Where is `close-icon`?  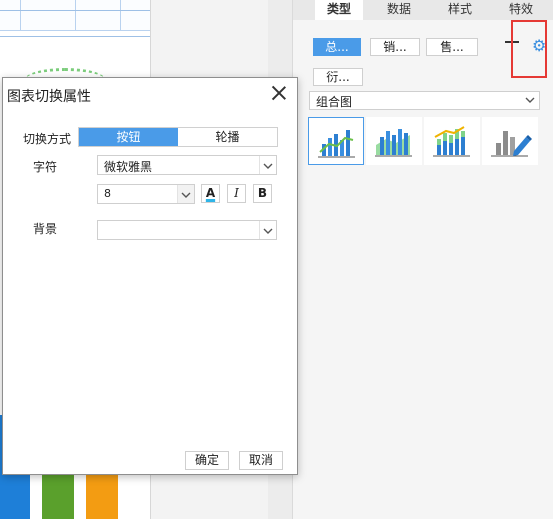
close-icon is located at coordinates (279, 93).